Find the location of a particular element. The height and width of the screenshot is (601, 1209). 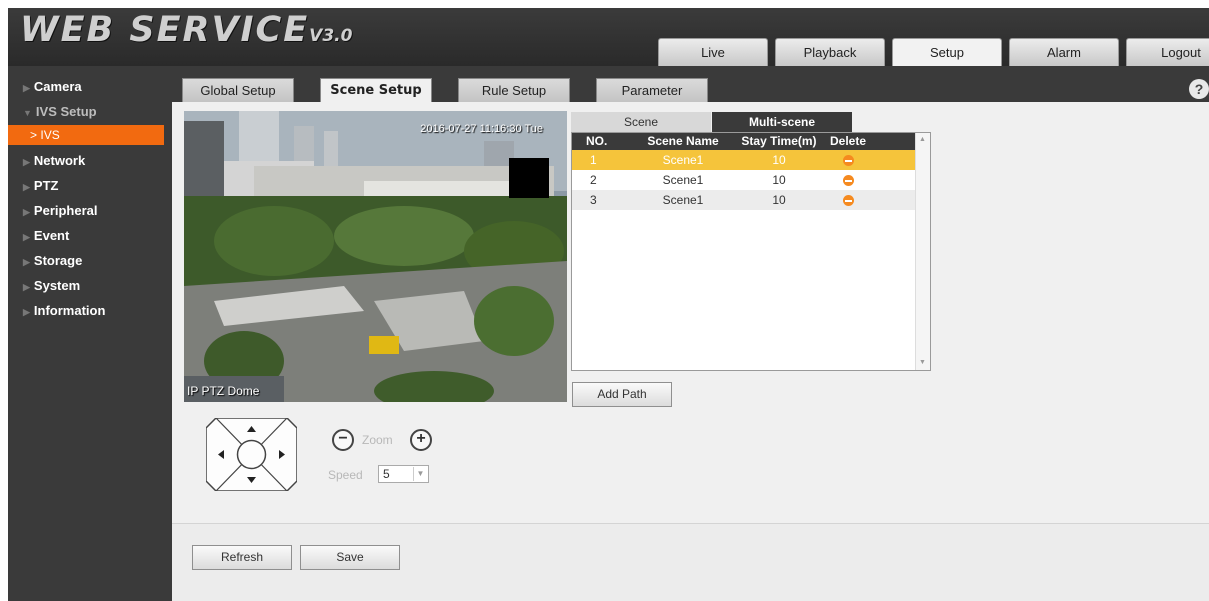

table-row: 2 Scene1 10 is located at coordinates (751, 180).